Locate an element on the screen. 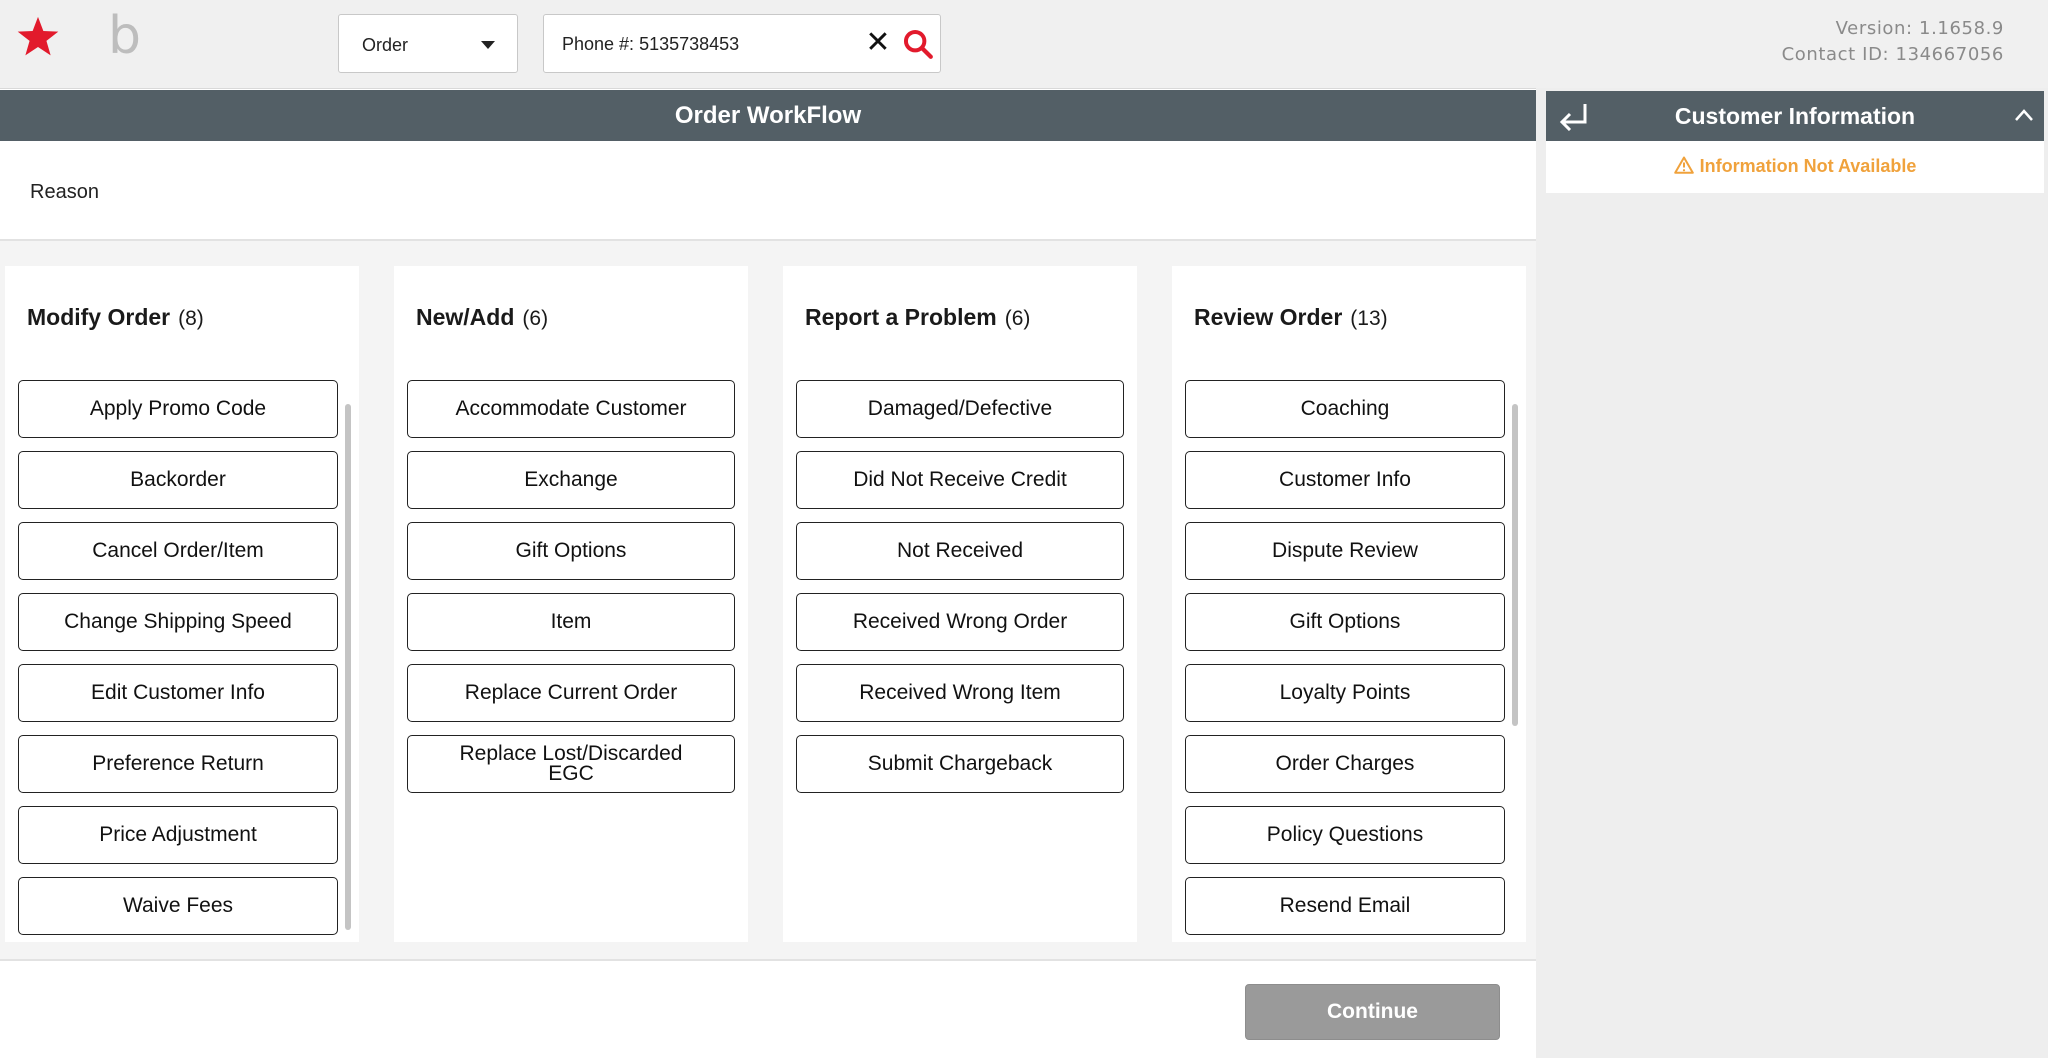  b-logo: b is located at coordinates (124, 36).